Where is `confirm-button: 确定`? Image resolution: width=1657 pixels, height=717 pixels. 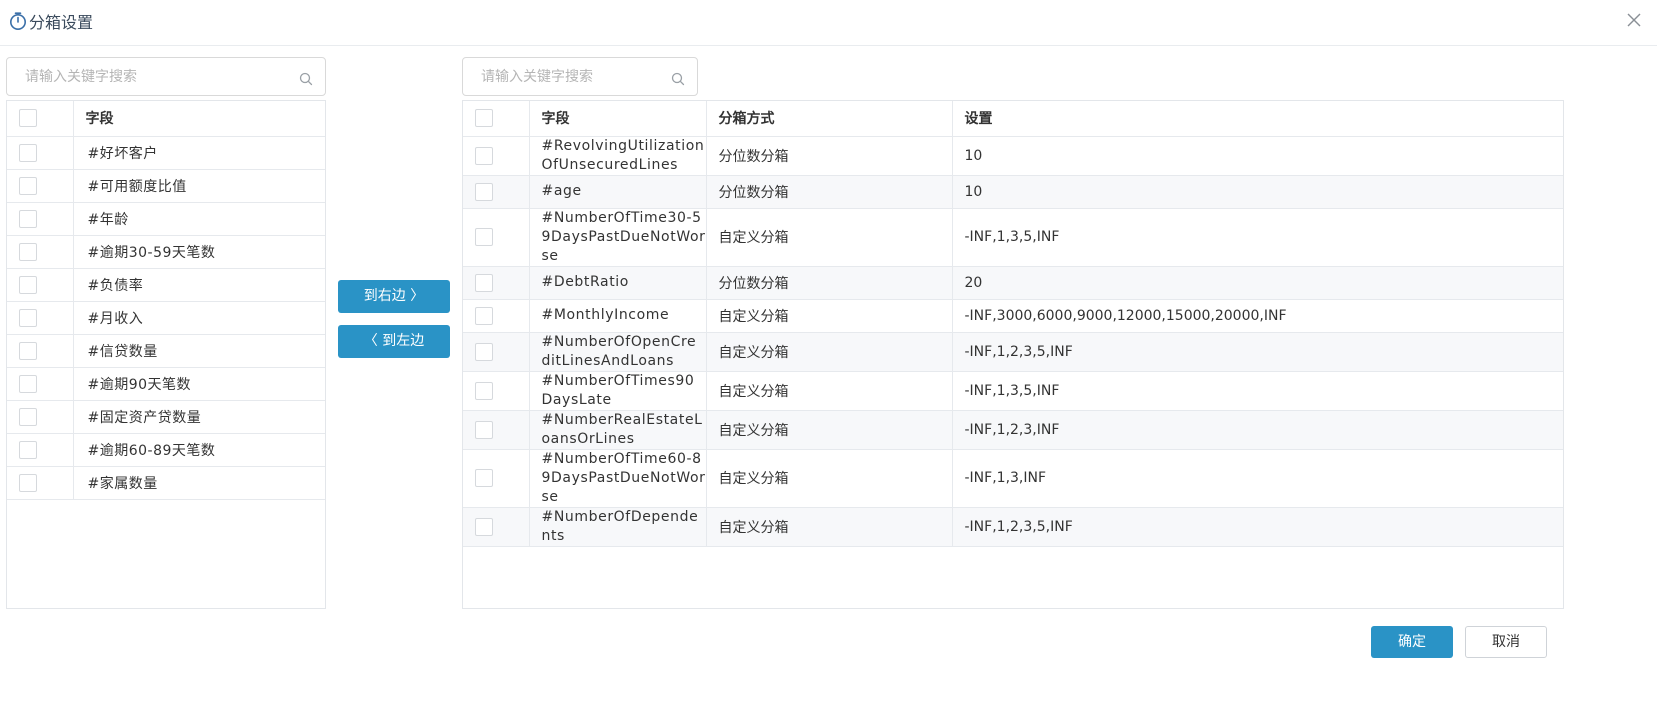
confirm-button: 确定 is located at coordinates (1412, 642).